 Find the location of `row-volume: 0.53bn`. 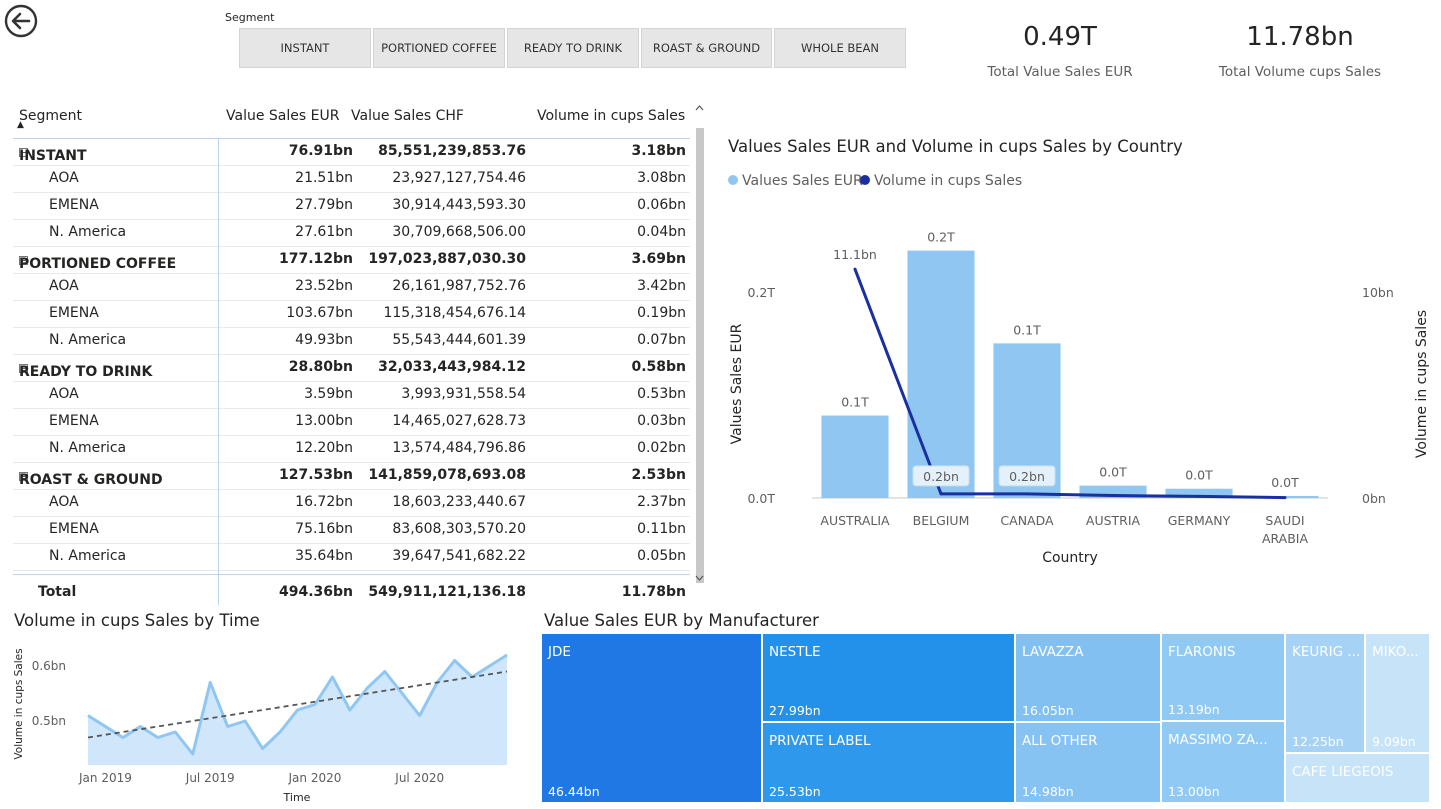

row-volume: 0.53bn is located at coordinates (661, 394).